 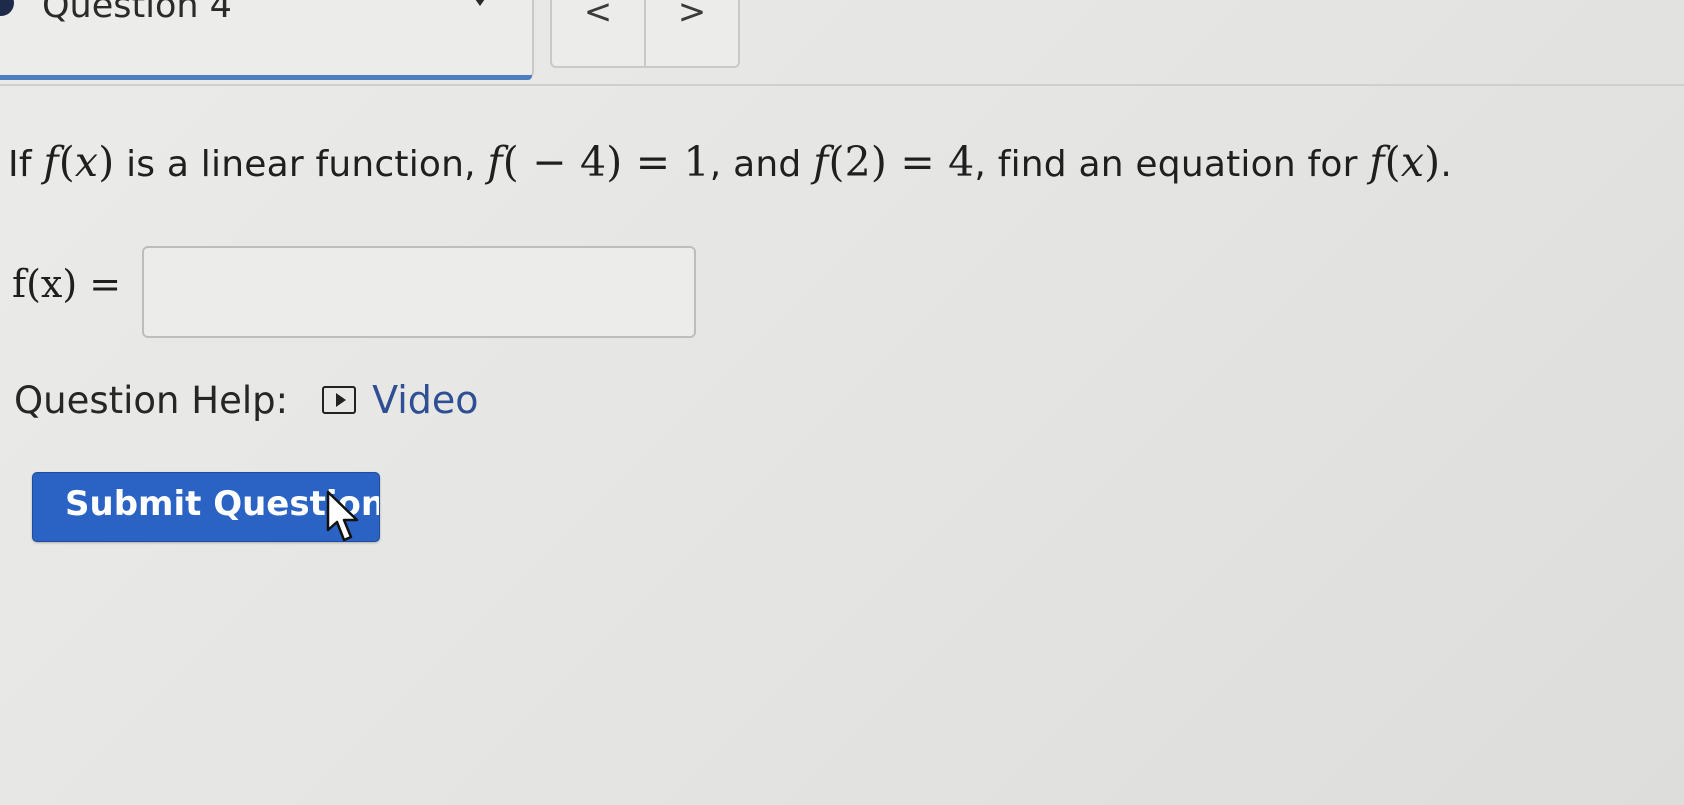 I want to click on status-dot-icon, so click(x=7, y=8).